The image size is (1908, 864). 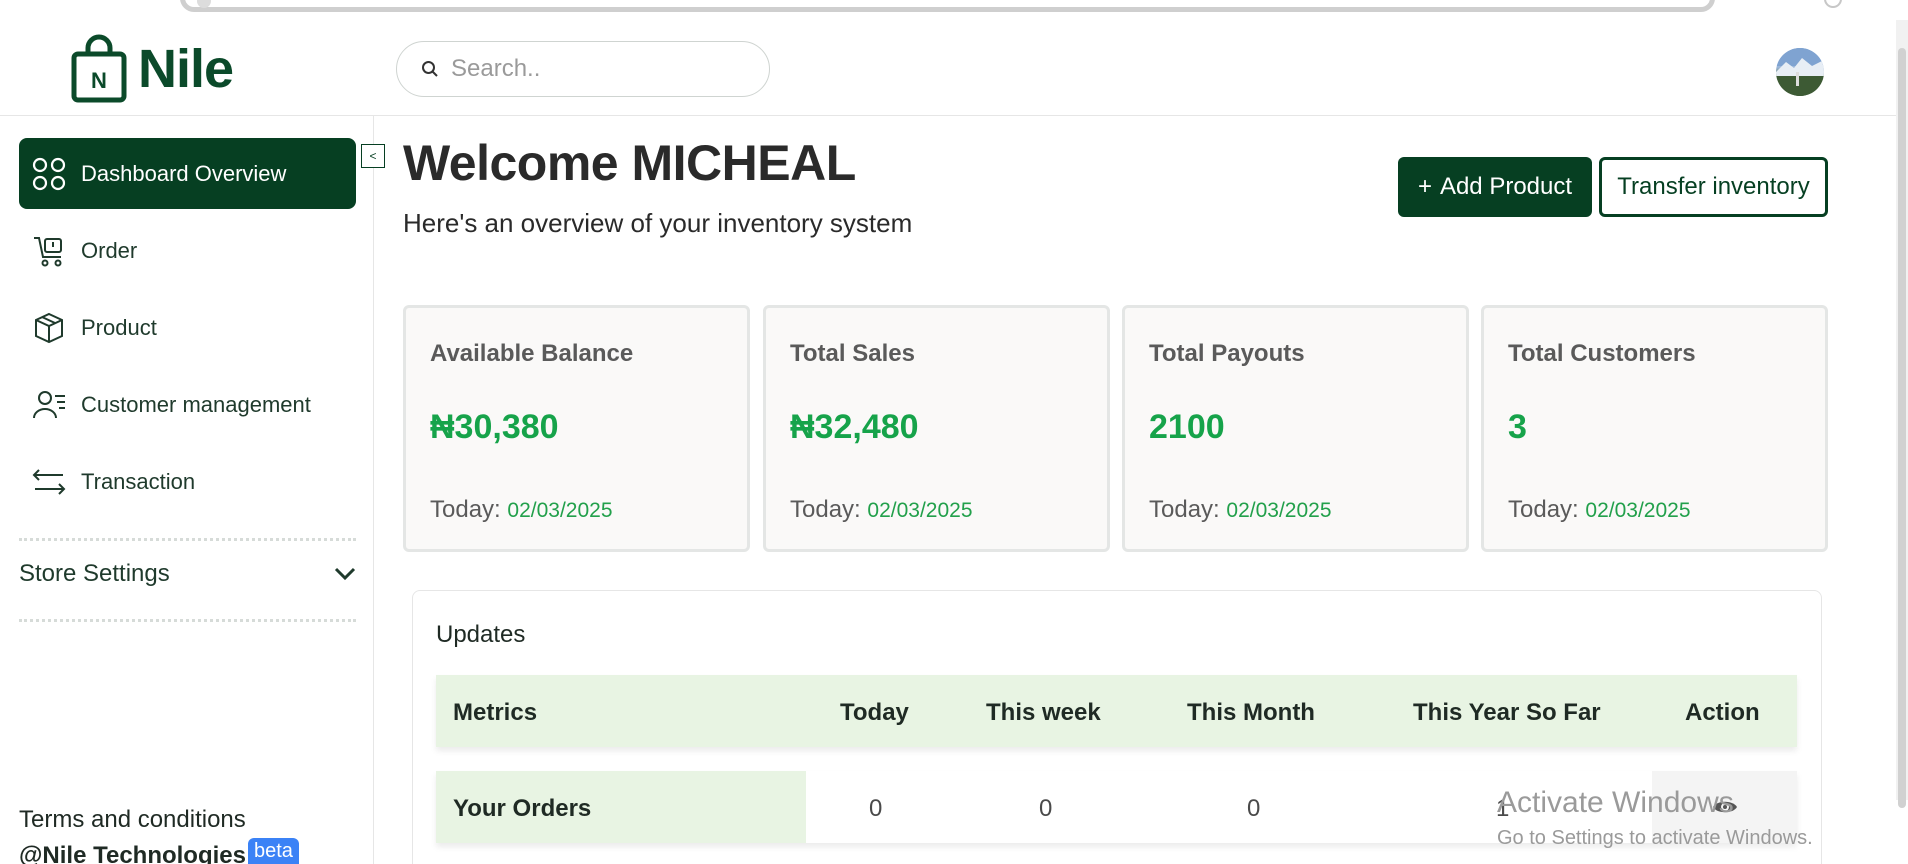 I want to click on sidebar-item-label: Product, so click(x=119, y=327).